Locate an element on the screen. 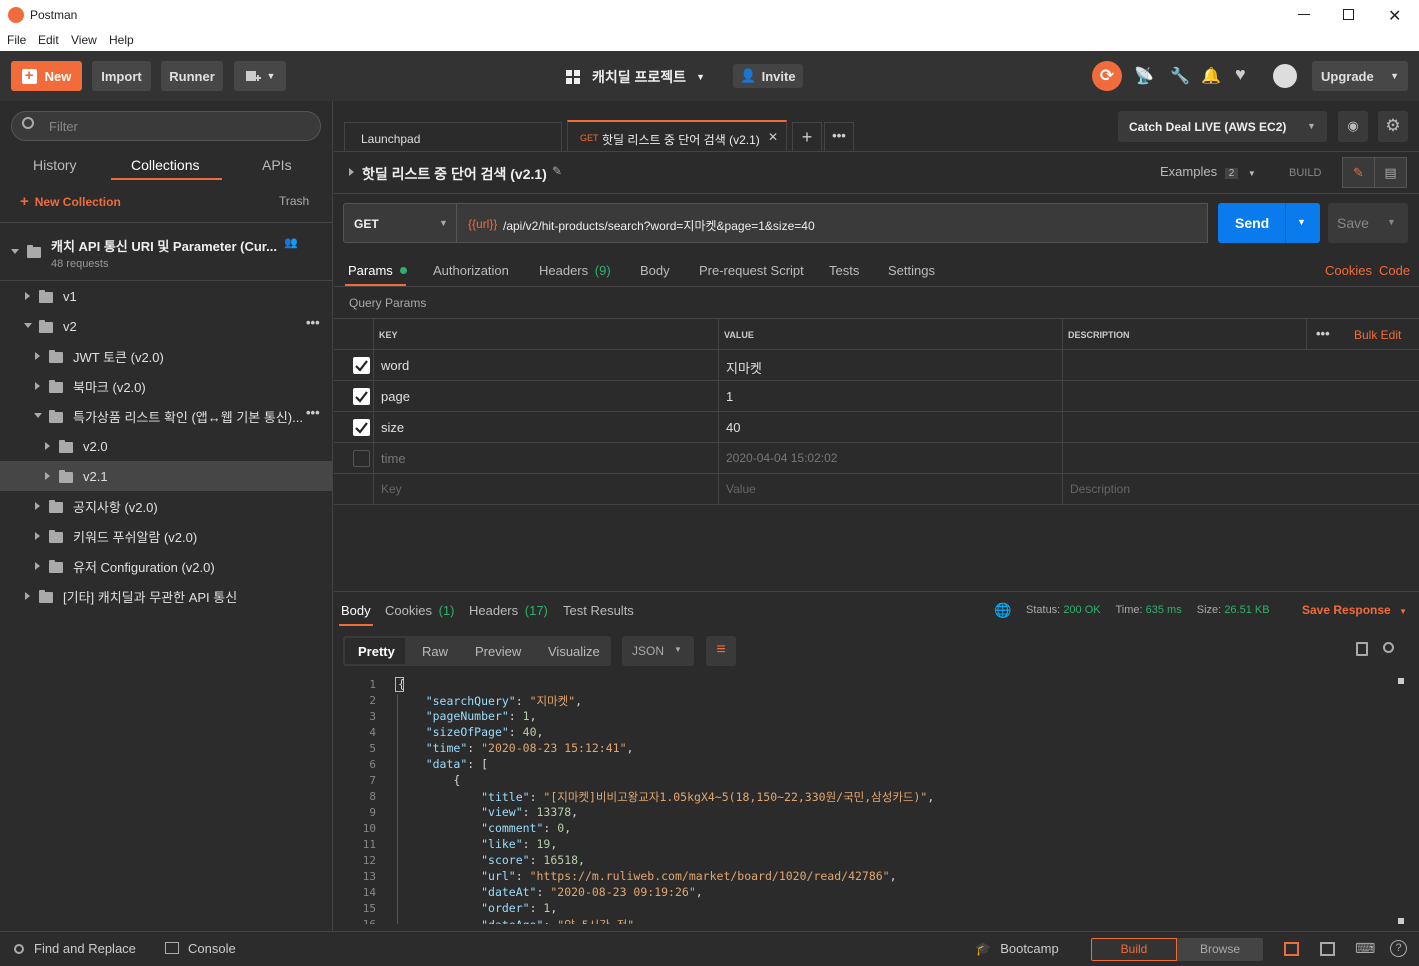 This screenshot has height=966, width=1419. view-preview: Preview is located at coordinates (498, 651).